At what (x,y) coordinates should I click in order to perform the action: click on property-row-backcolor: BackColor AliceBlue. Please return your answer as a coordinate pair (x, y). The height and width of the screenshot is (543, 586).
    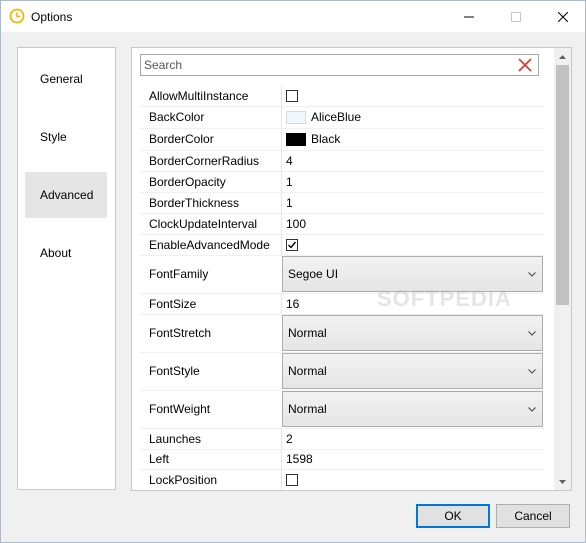
    Looking at the image, I should click on (342, 117).